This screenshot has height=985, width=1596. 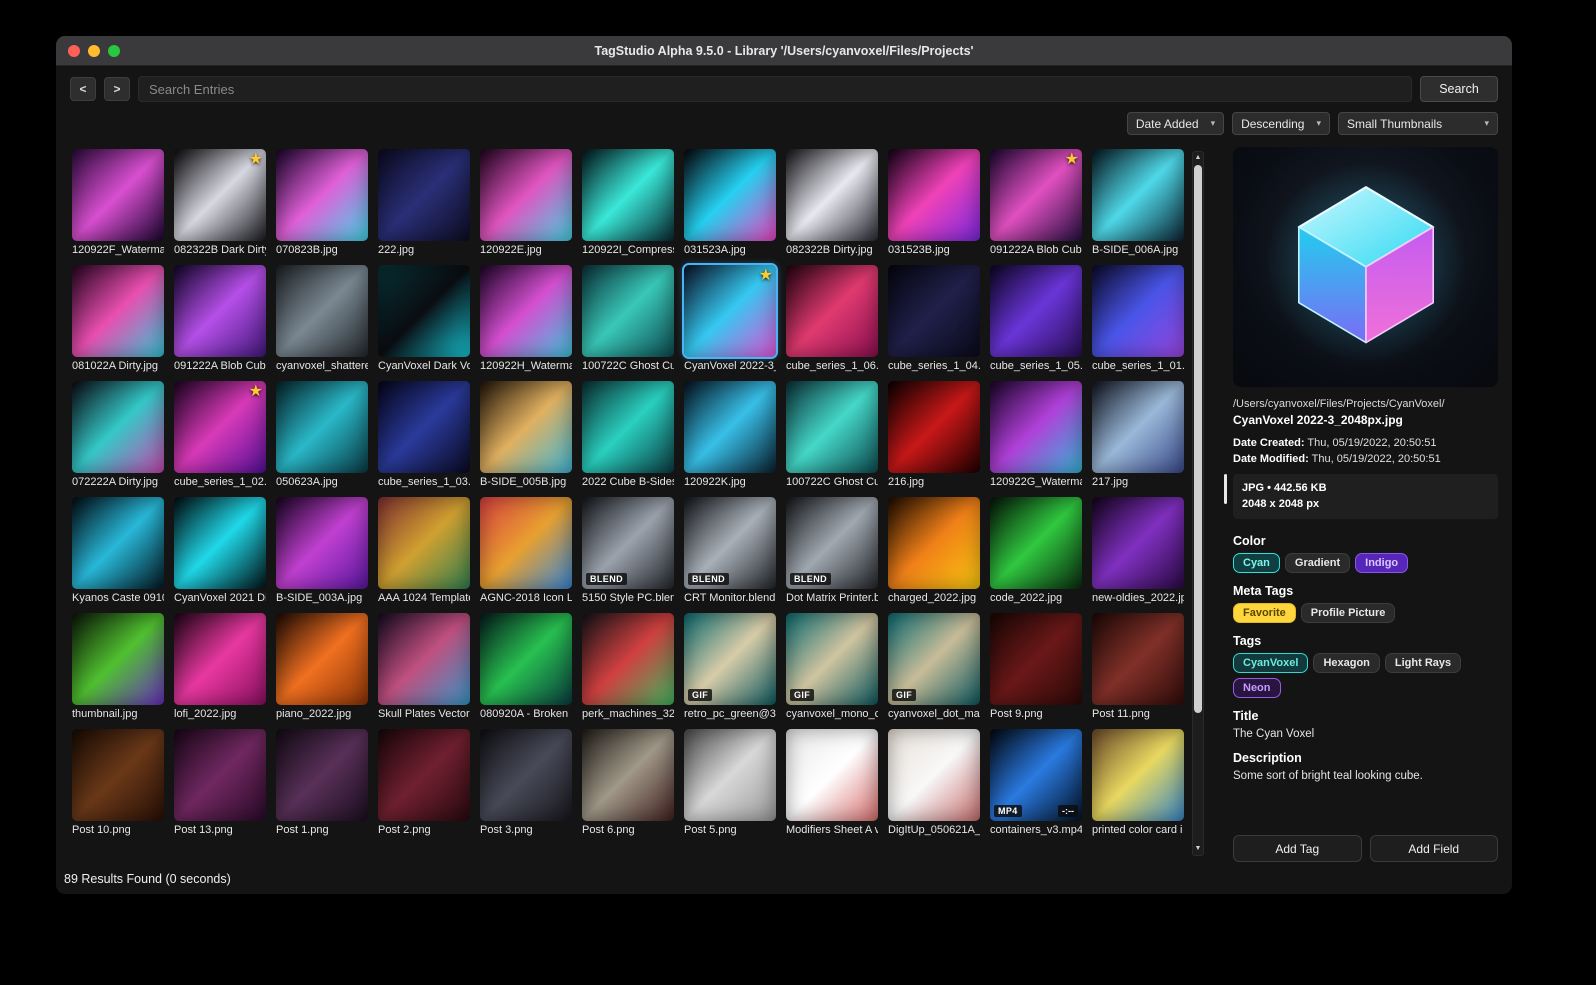 What do you see at coordinates (628, 543) in the screenshot?
I see `thumbnail: BLEND` at bounding box center [628, 543].